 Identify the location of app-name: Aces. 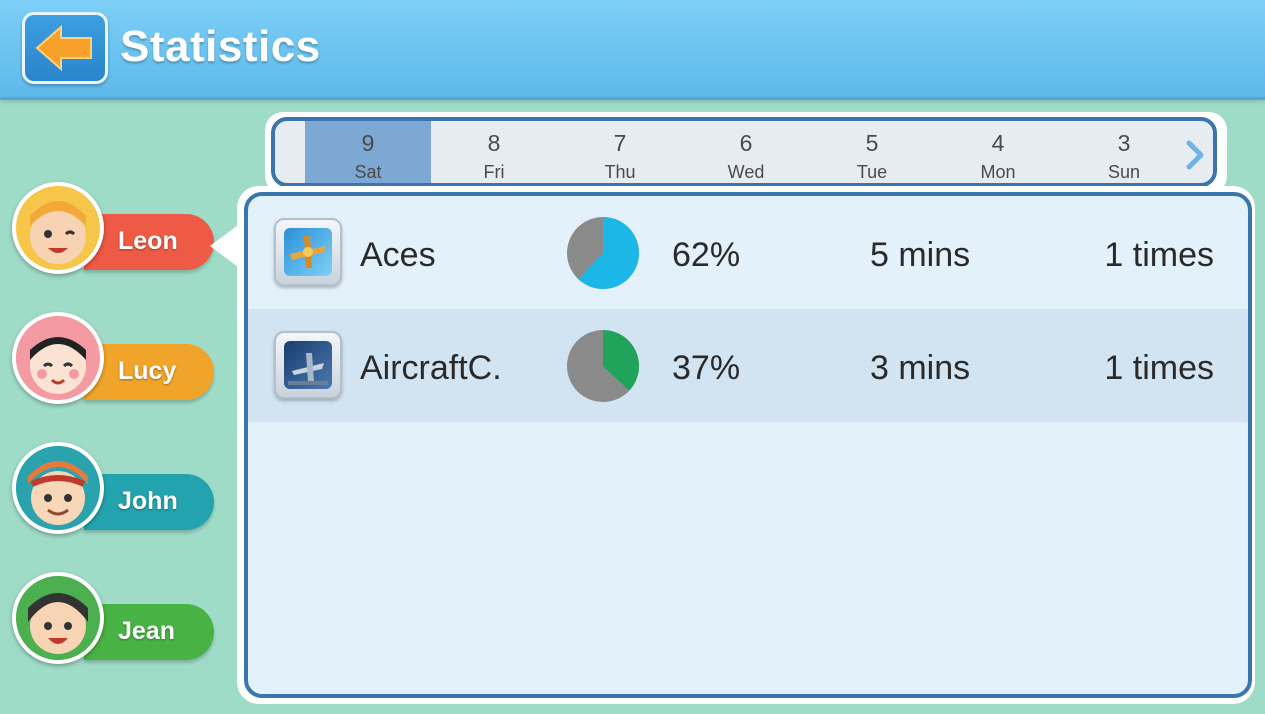
(398, 255).